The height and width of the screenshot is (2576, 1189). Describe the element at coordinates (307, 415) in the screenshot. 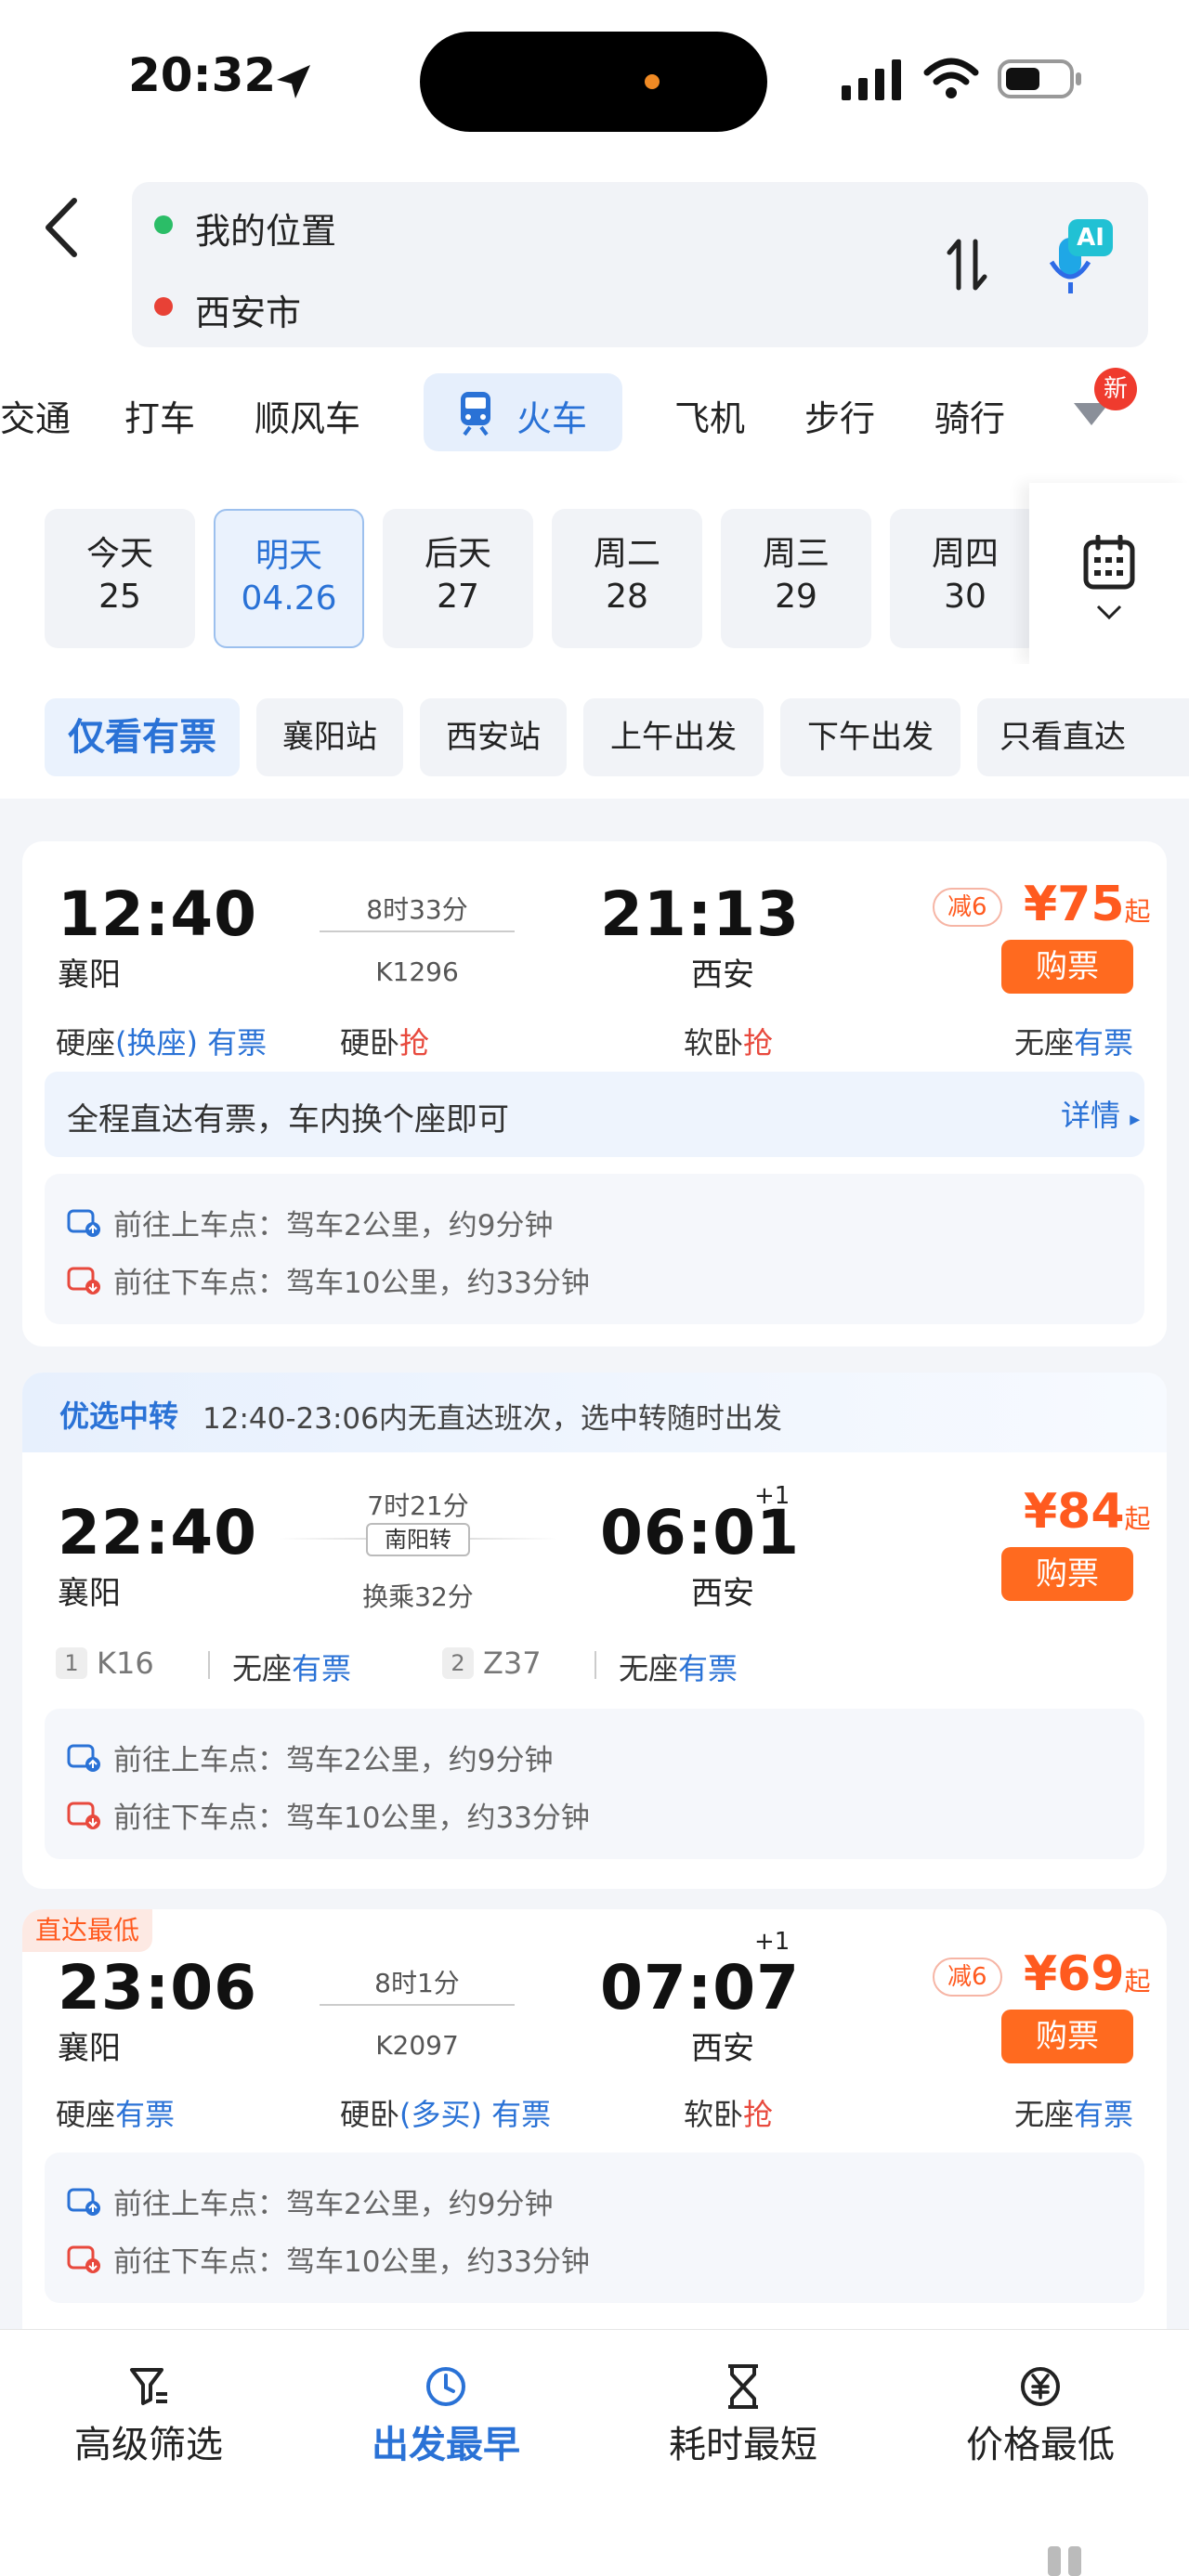

I see `tab-carpool: 顺风车` at that location.